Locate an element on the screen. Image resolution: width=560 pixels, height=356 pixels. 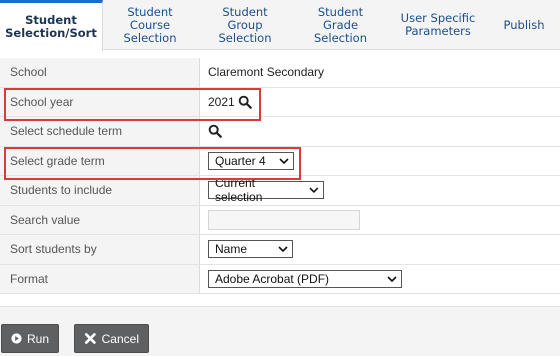
tab-label: Publish is located at coordinates (524, 24).